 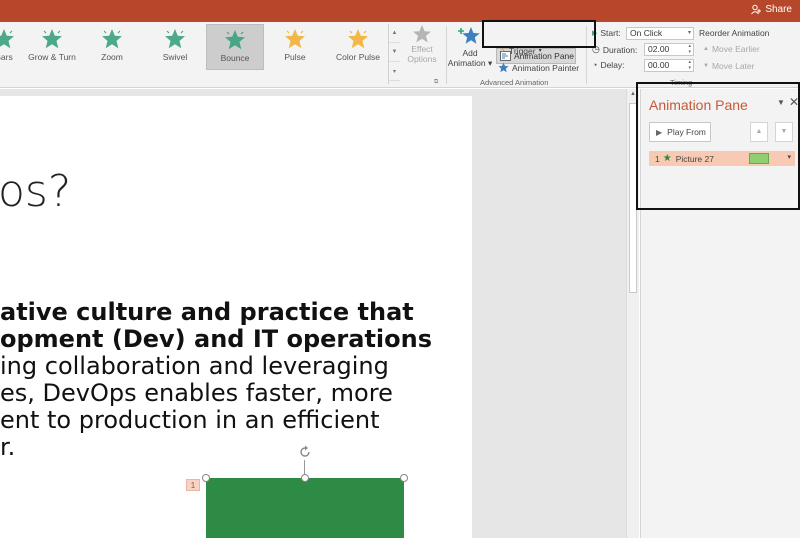 What do you see at coordinates (193, 485) in the screenshot?
I see `animation-order-tag: 1` at bounding box center [193, 485].